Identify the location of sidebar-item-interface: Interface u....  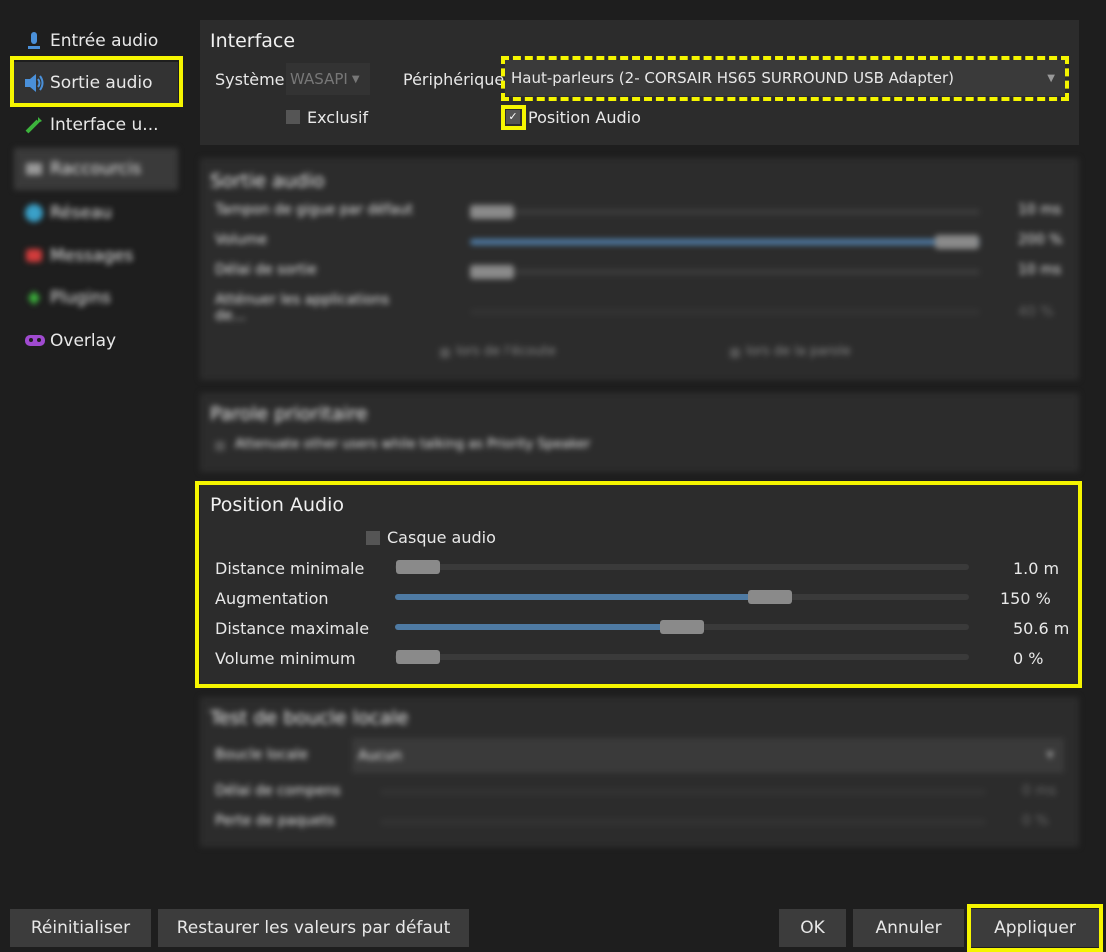
(96, 125).